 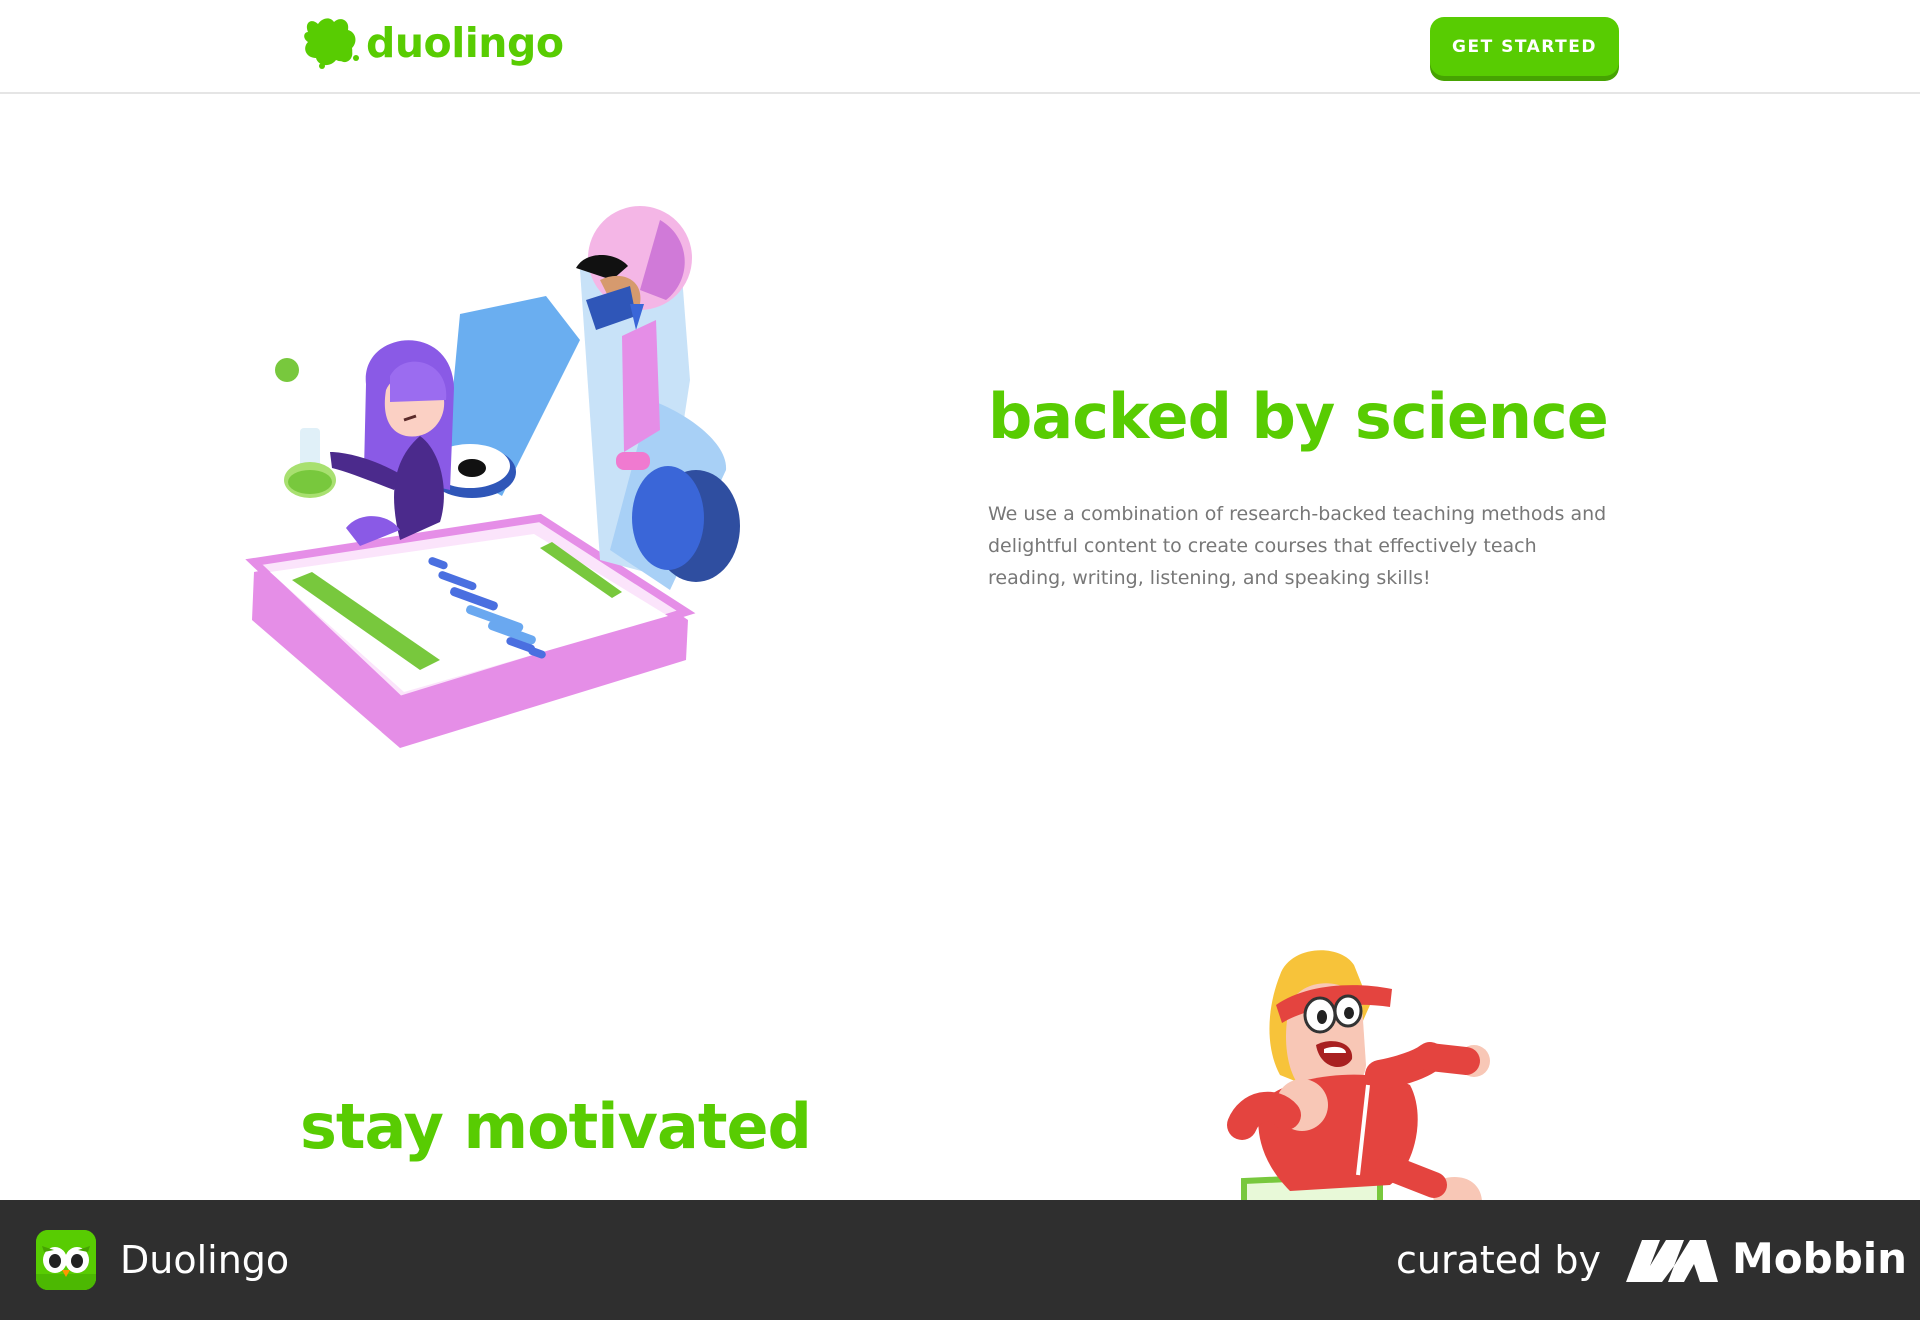 What do you see at coordinates (331, 43) in the screenshot?
I see `duo-owl-logo-icon` at bounding box center [331, 43].